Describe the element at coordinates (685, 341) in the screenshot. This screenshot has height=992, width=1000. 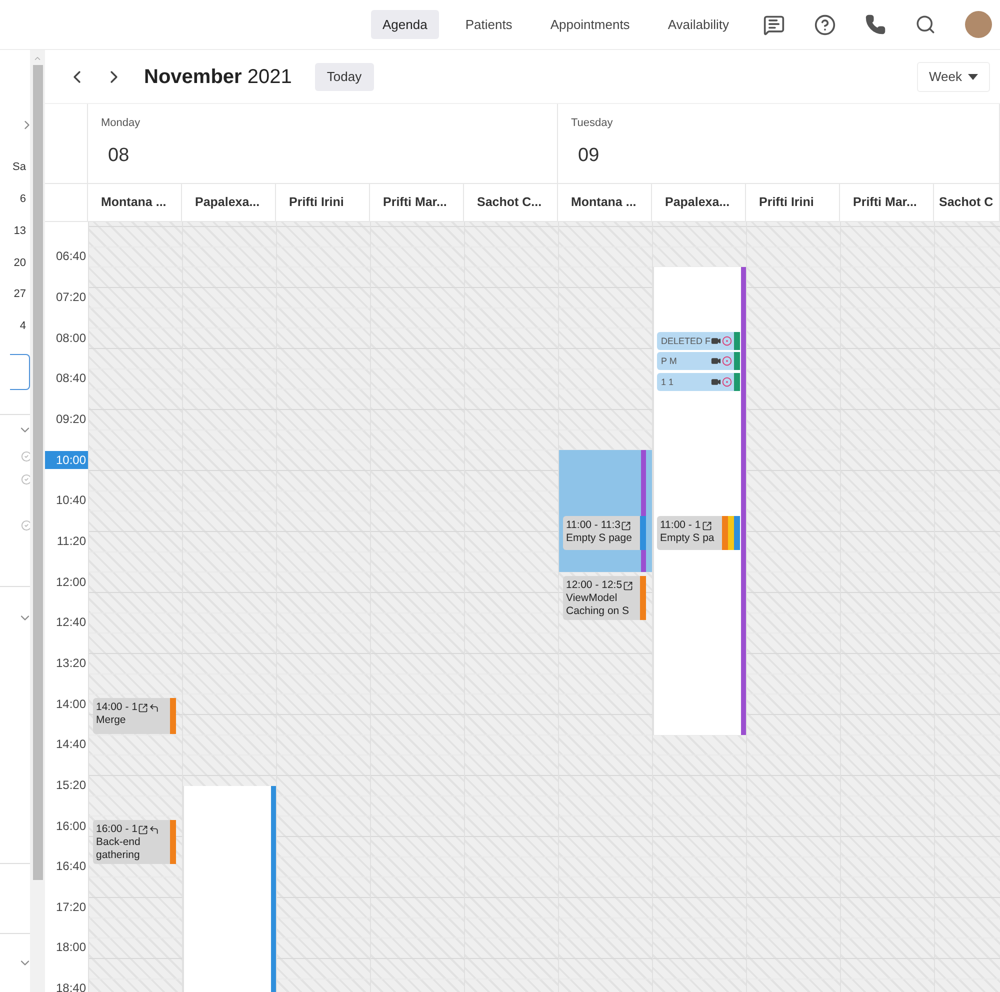
I see `appointment-title: DELETED F` at that location.